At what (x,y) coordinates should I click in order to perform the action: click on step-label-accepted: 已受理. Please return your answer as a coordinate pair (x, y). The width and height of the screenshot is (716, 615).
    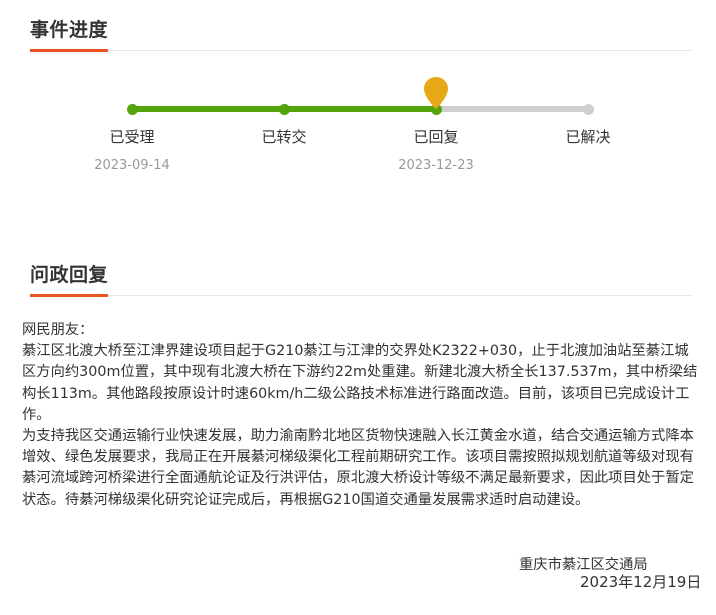
    Looking at the image, I should click on (132, 137).